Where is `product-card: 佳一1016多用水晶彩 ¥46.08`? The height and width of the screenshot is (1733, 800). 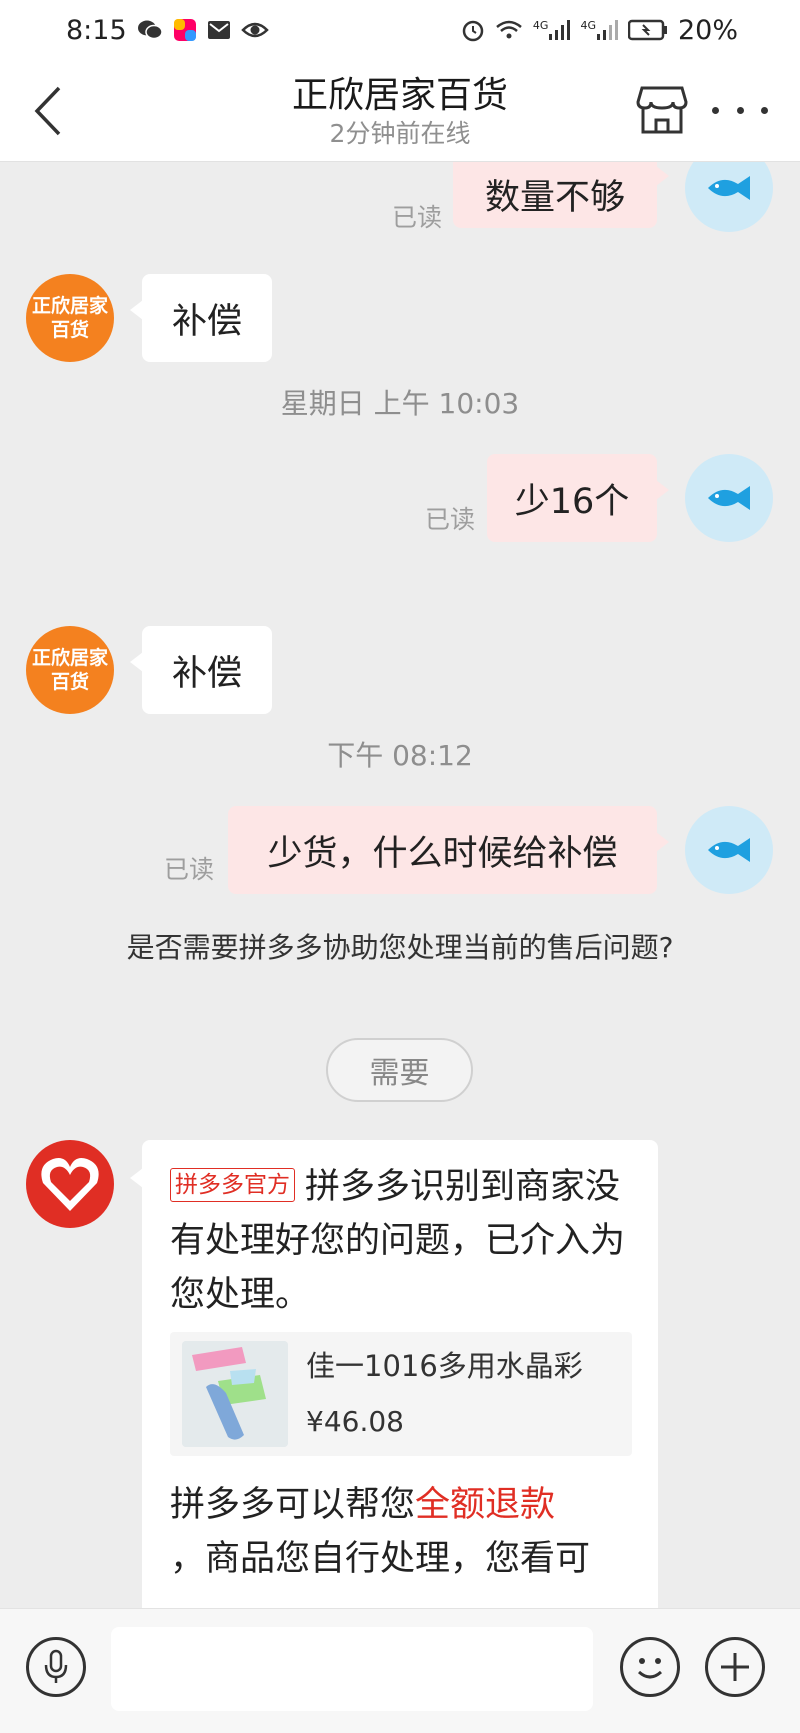
product-card: 佳一1016多用水晶彩 ¥46.08 is located at coordinates (401, 1394).